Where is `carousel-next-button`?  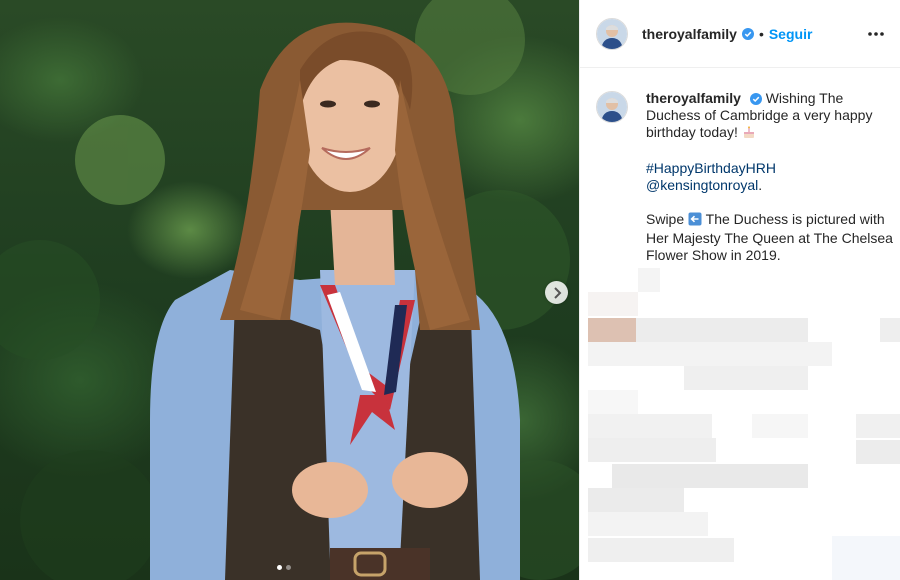 carousel-next-button is located at coordinates (556, 292).